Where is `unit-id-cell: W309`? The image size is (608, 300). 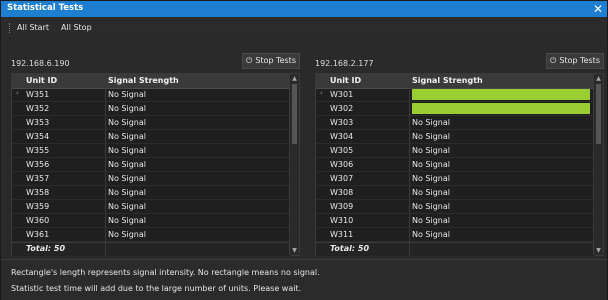 unit-id-cell: W309 is located at coordinates (342, 206).